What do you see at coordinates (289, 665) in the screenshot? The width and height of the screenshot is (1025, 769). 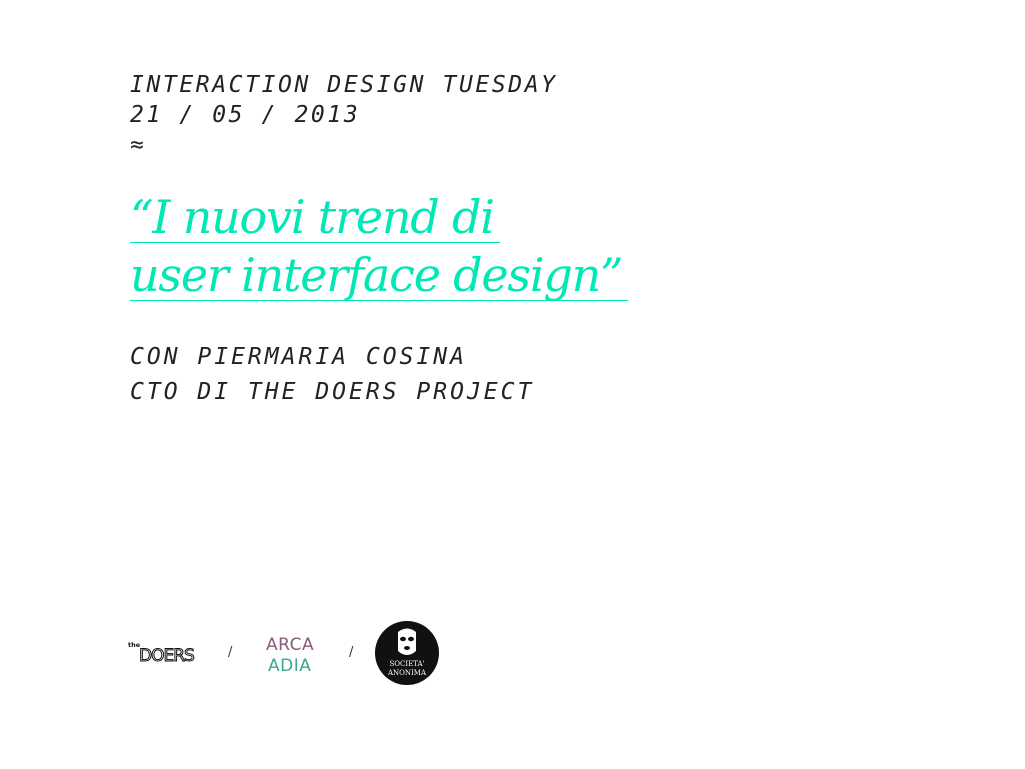 I see `svg-text: ADIA` at bounding box center [289, 665].